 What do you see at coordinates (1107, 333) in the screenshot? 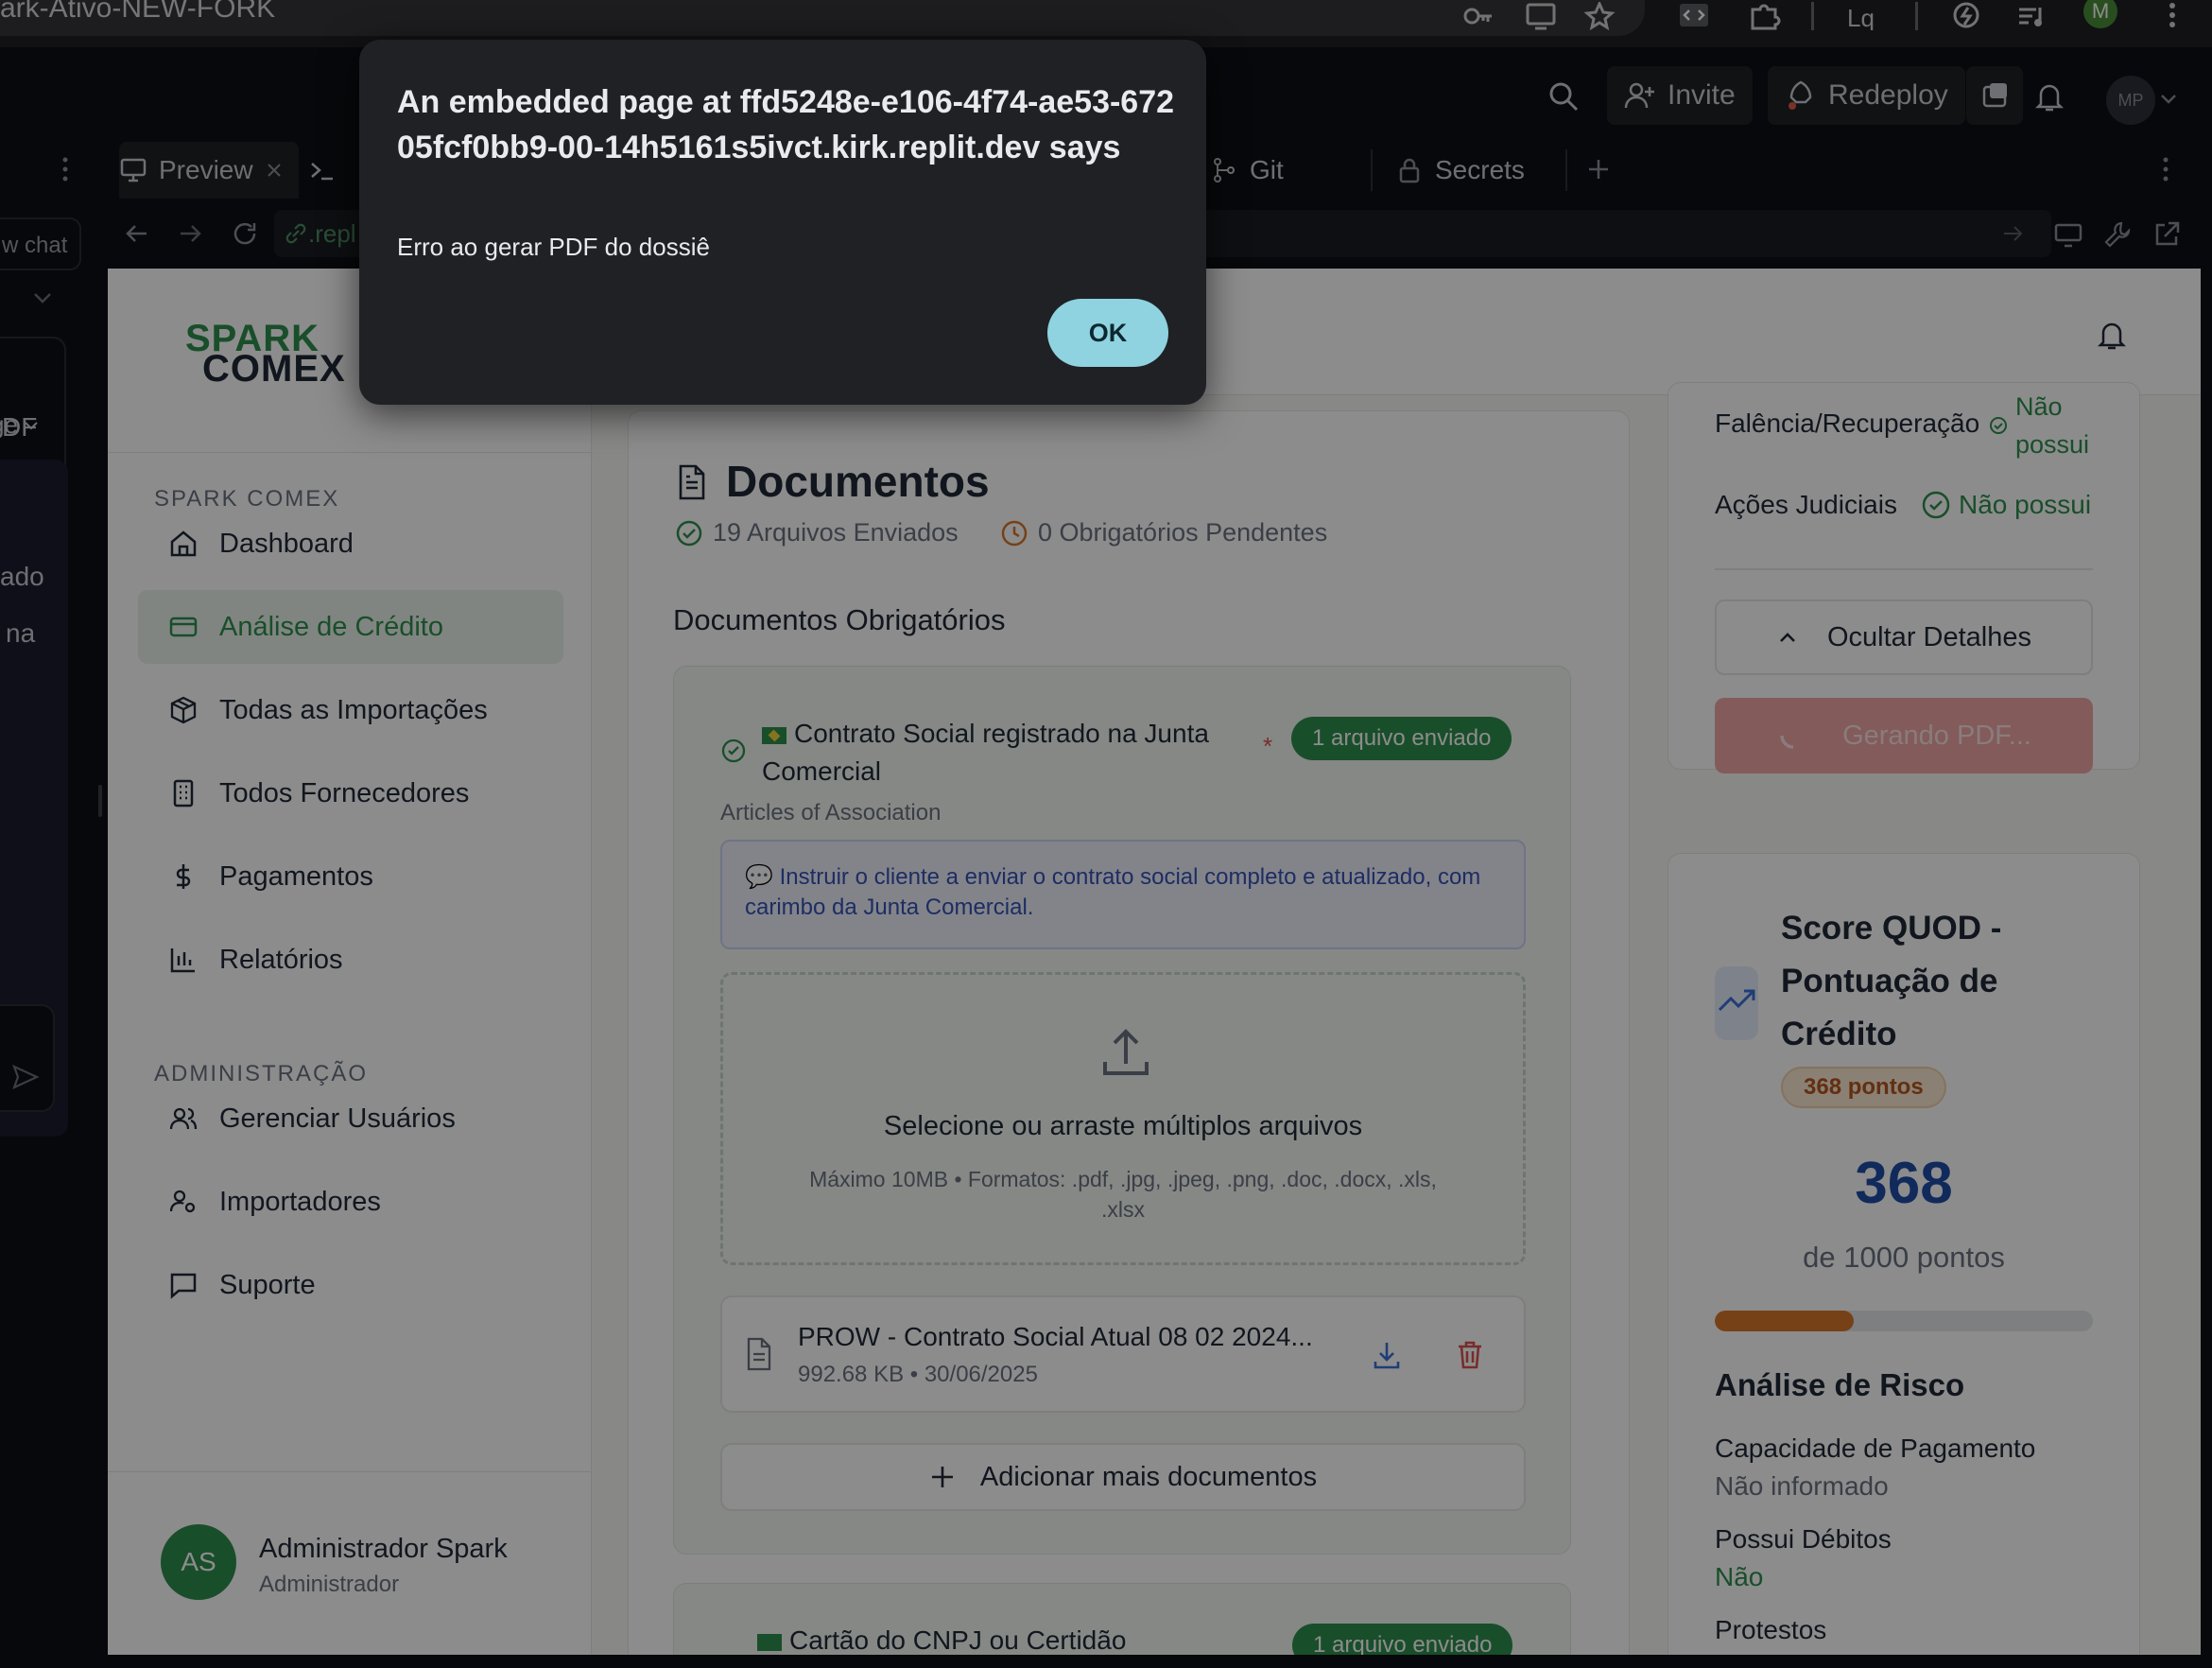
I see `ok-button: OK` at bounding box center [1107, 333].